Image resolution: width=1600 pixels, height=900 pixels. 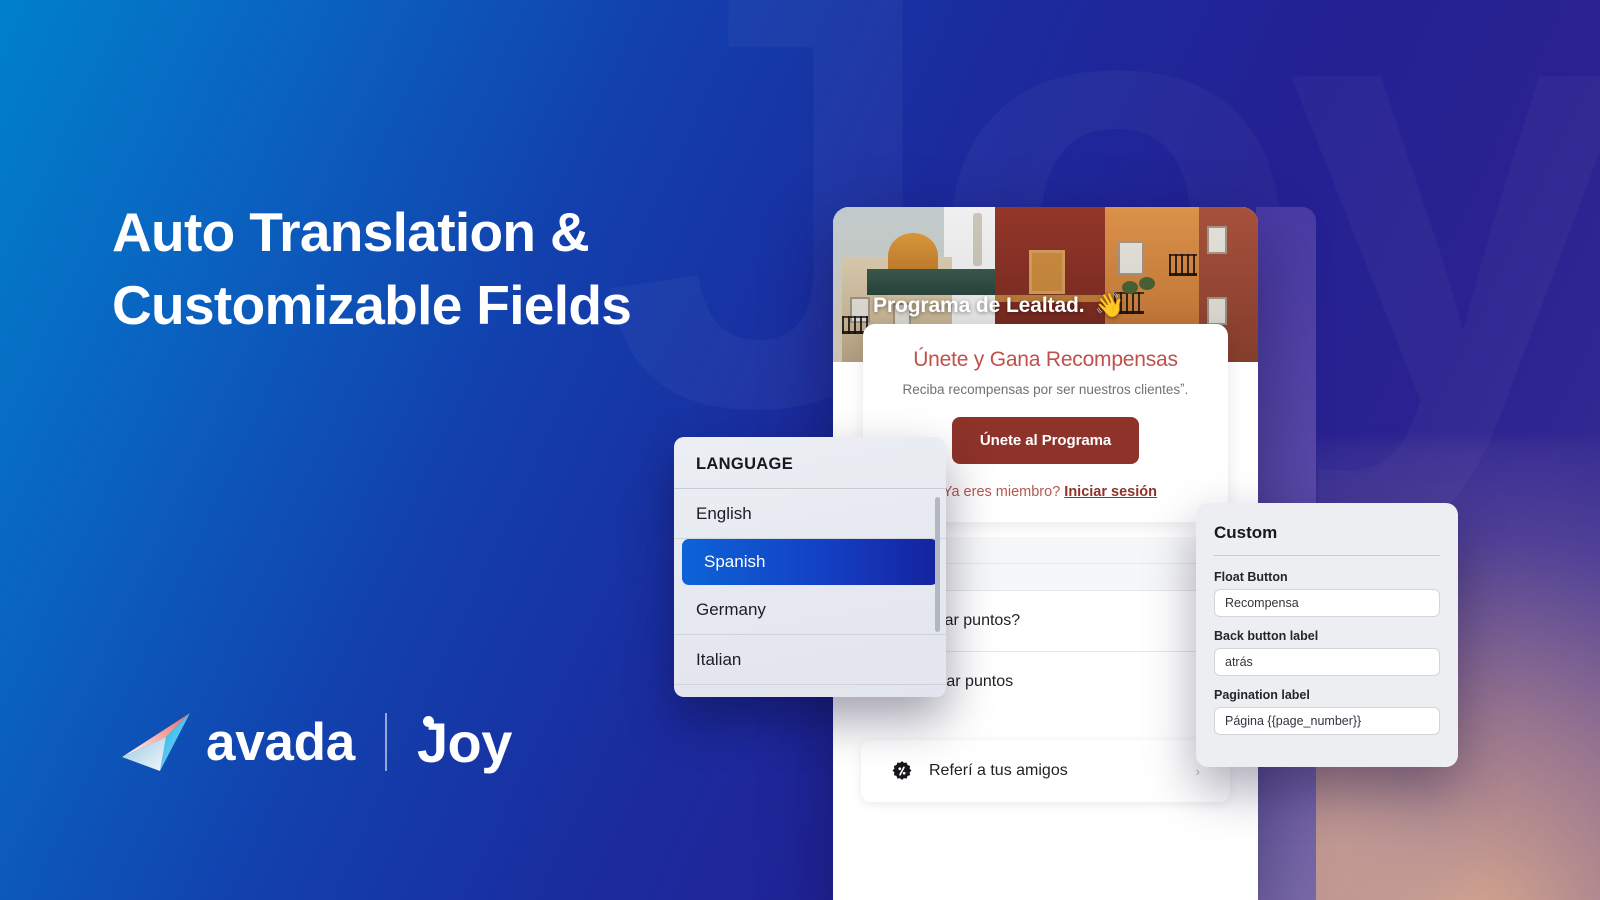 What do you see at coordinates (464, 742) in the screenshot?
I see `joy-wordmark: Joy` at bounding box center [464, 742].